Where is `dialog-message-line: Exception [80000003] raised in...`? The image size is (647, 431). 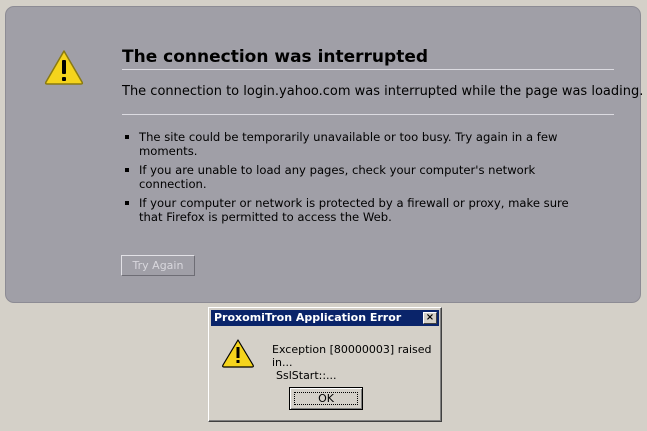 dialog-message-line: Exception [80000003] raised in... is located at coordinates (352, 356).